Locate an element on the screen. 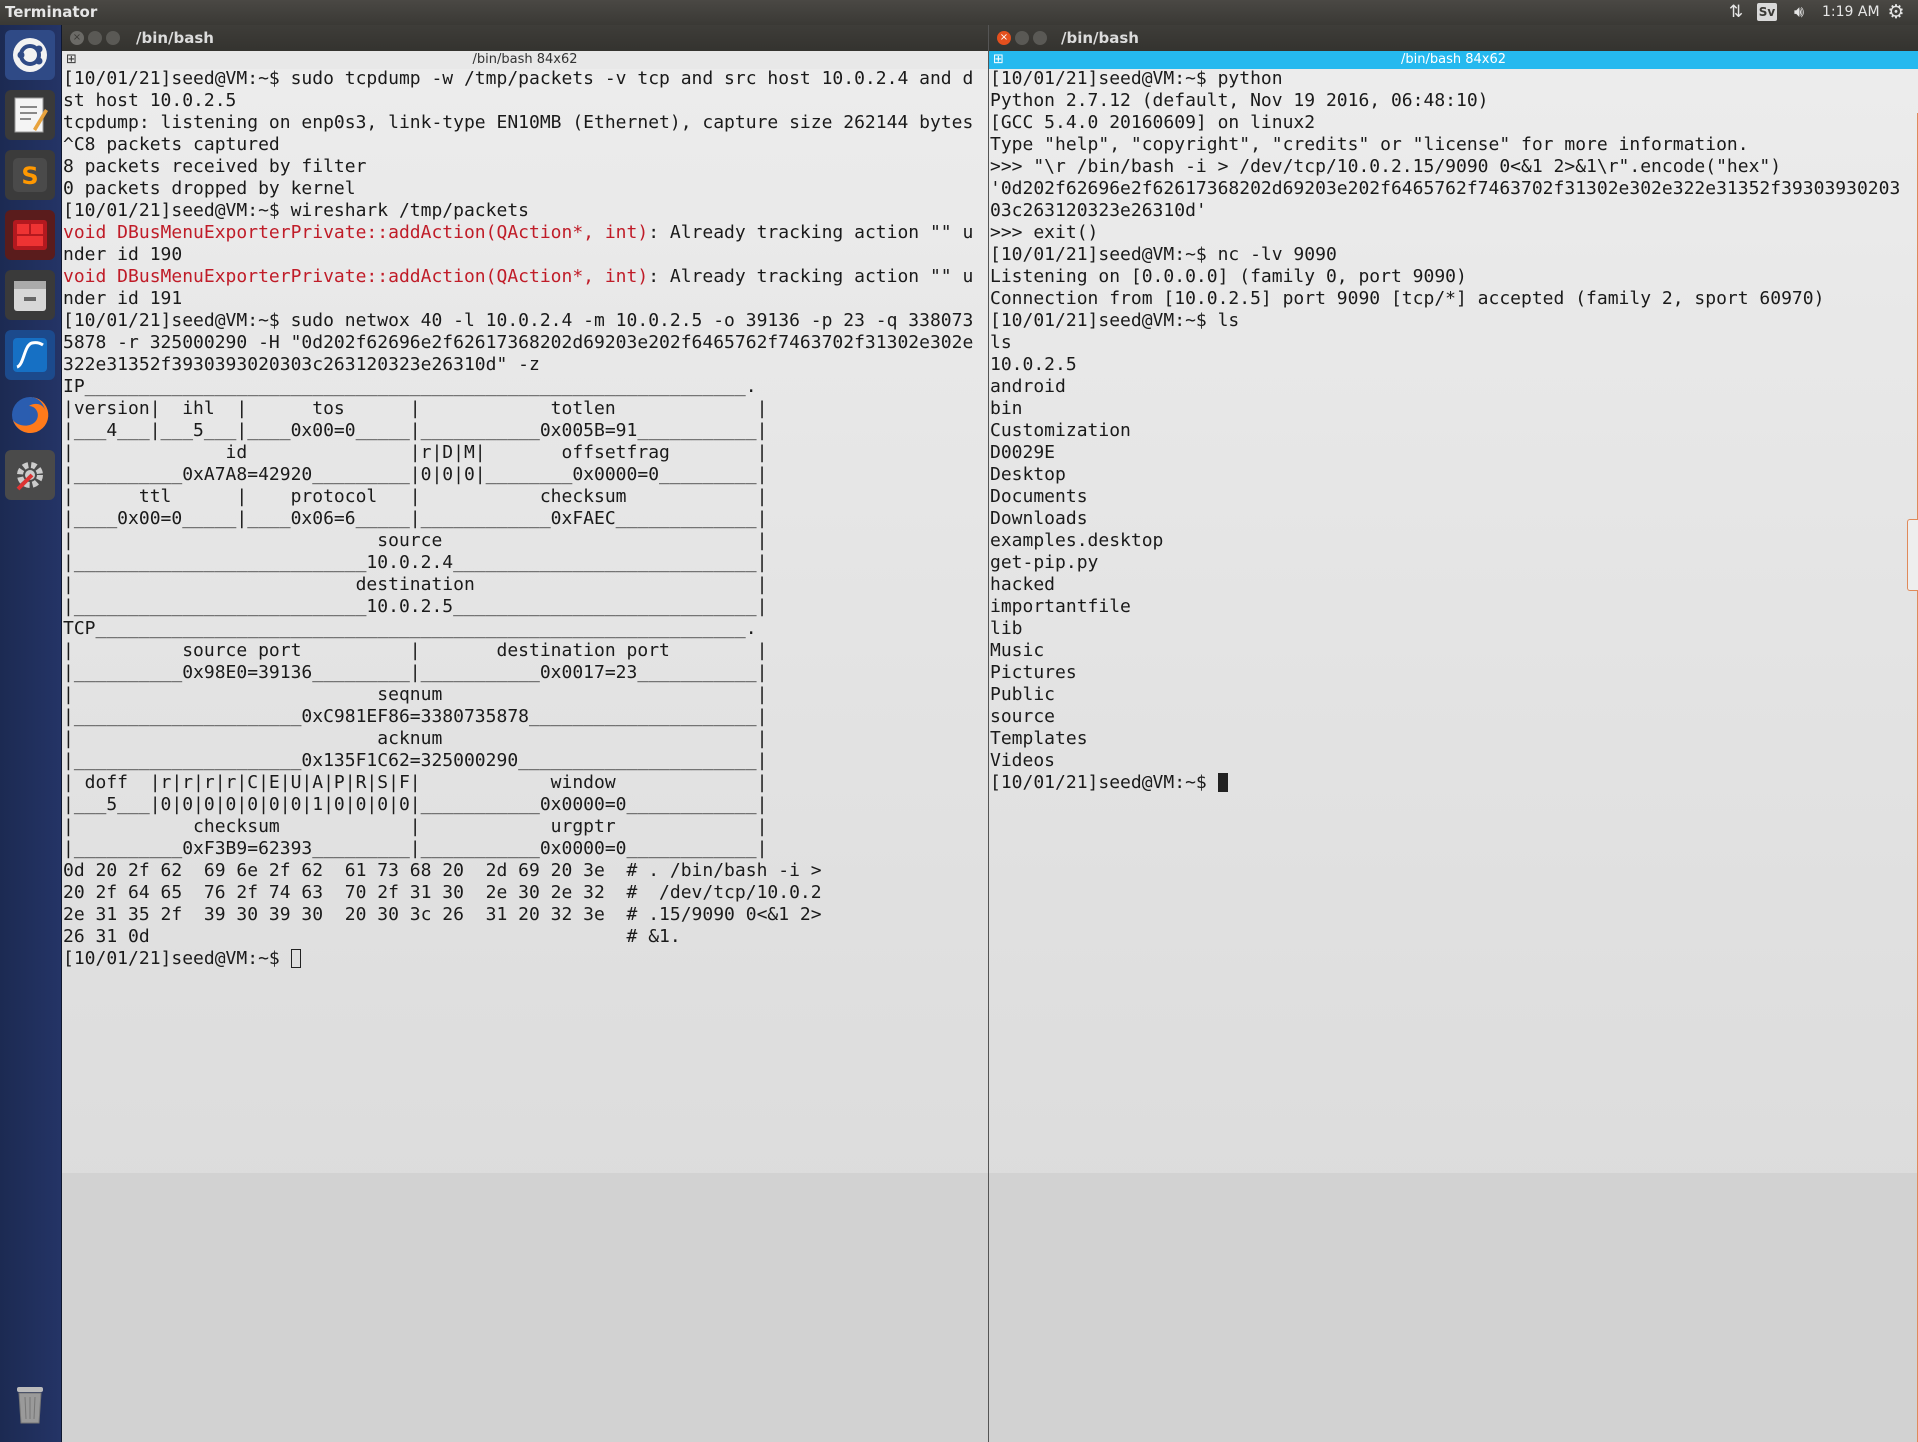 This screenshot has height=1442, width=1918. terminal-line: source is located at coordinates (1023, 716).